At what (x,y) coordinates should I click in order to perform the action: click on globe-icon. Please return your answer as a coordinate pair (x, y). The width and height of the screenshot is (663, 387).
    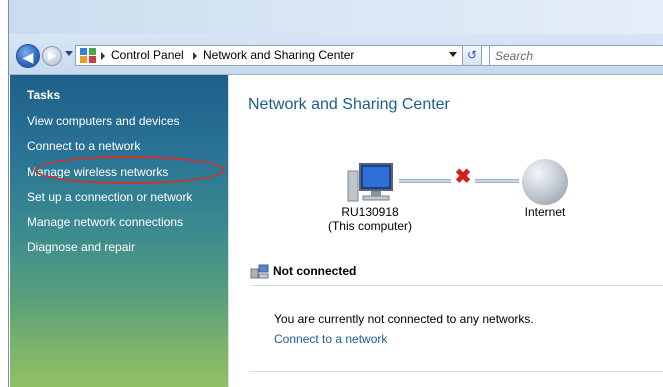
    Looking at the image, I should click on (545, 182).